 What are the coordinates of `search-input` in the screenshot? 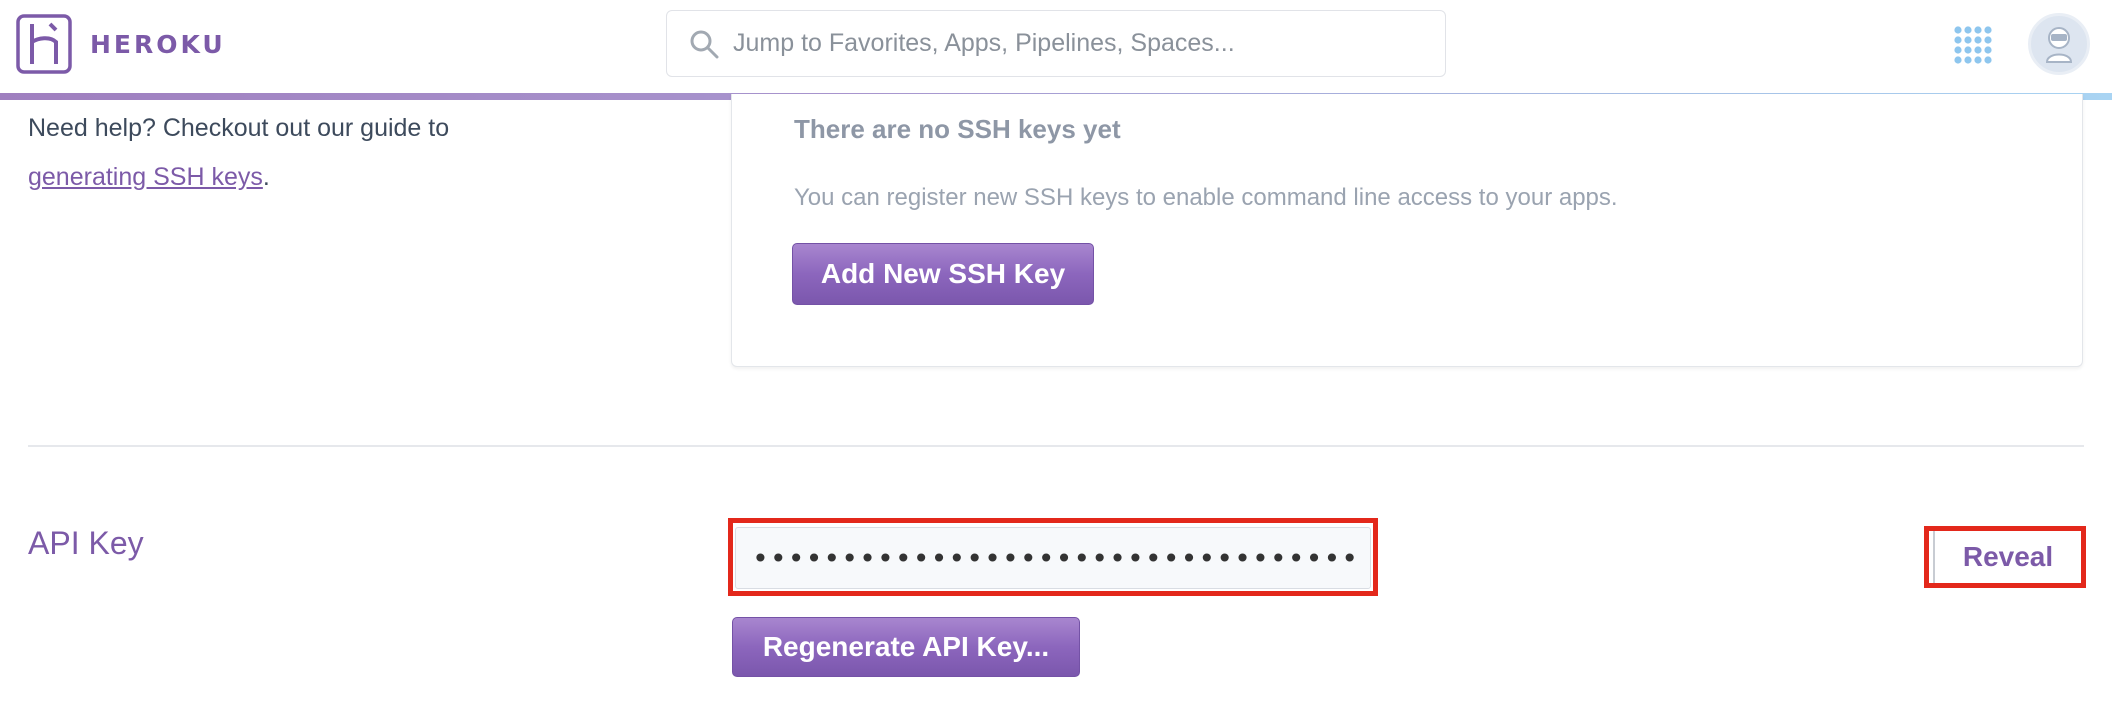 It's located at (1071, 43).